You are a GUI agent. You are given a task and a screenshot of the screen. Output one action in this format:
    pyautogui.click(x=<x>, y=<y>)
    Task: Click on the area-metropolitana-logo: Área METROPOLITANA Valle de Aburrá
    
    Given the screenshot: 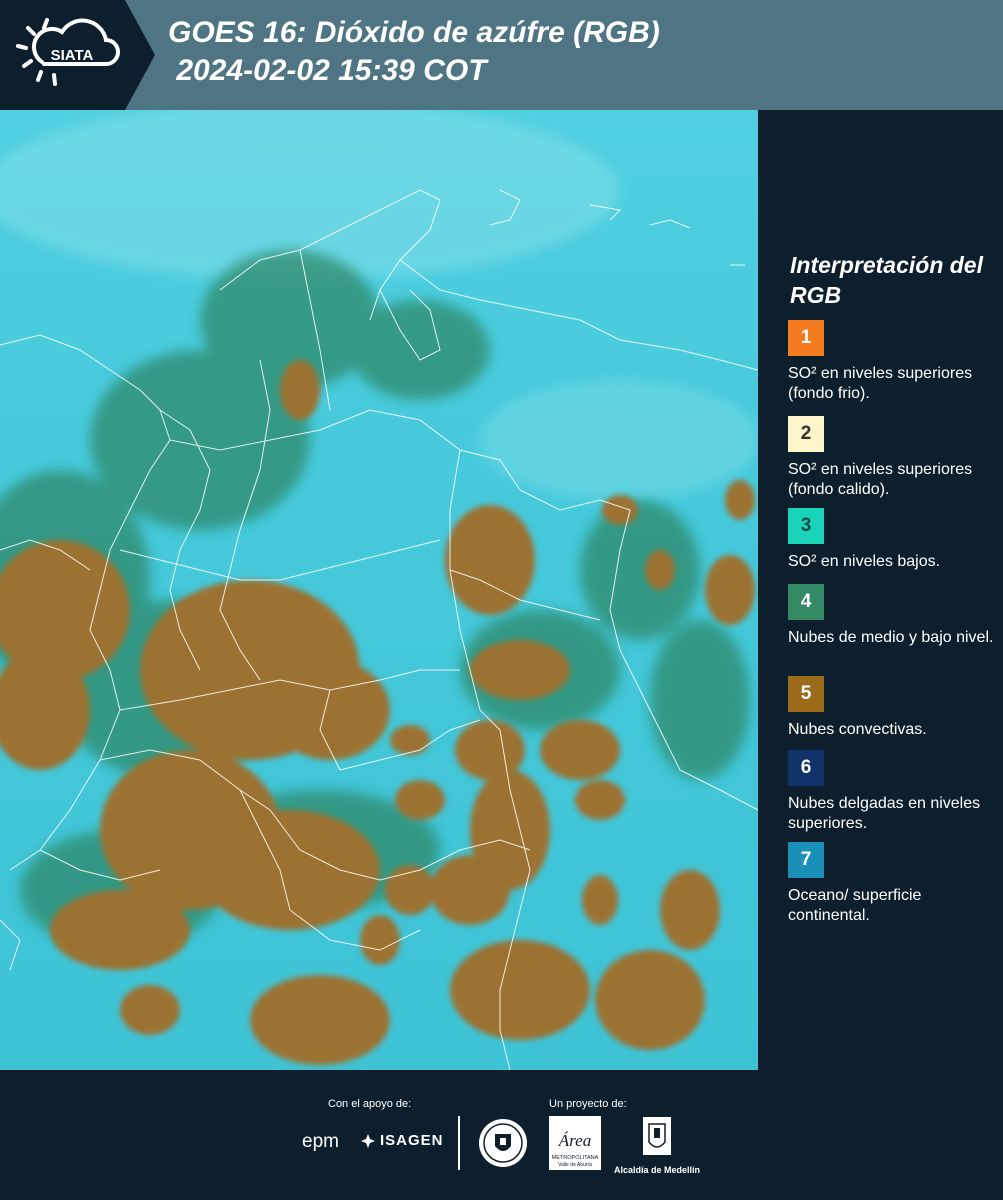 What is the action you would take?
    pyautogui.click(x=575, y=1145)
    